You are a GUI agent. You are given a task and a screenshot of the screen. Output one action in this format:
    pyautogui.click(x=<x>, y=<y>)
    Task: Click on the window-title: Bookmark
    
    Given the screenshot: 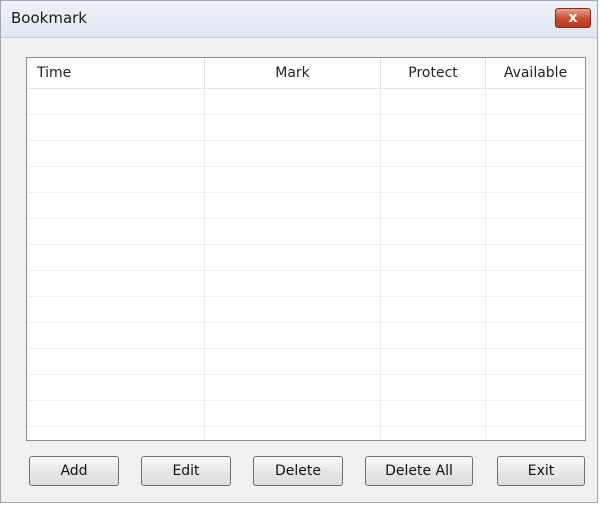 What is the action you would take?
    pyautogui.click(x=49, y=18)
    